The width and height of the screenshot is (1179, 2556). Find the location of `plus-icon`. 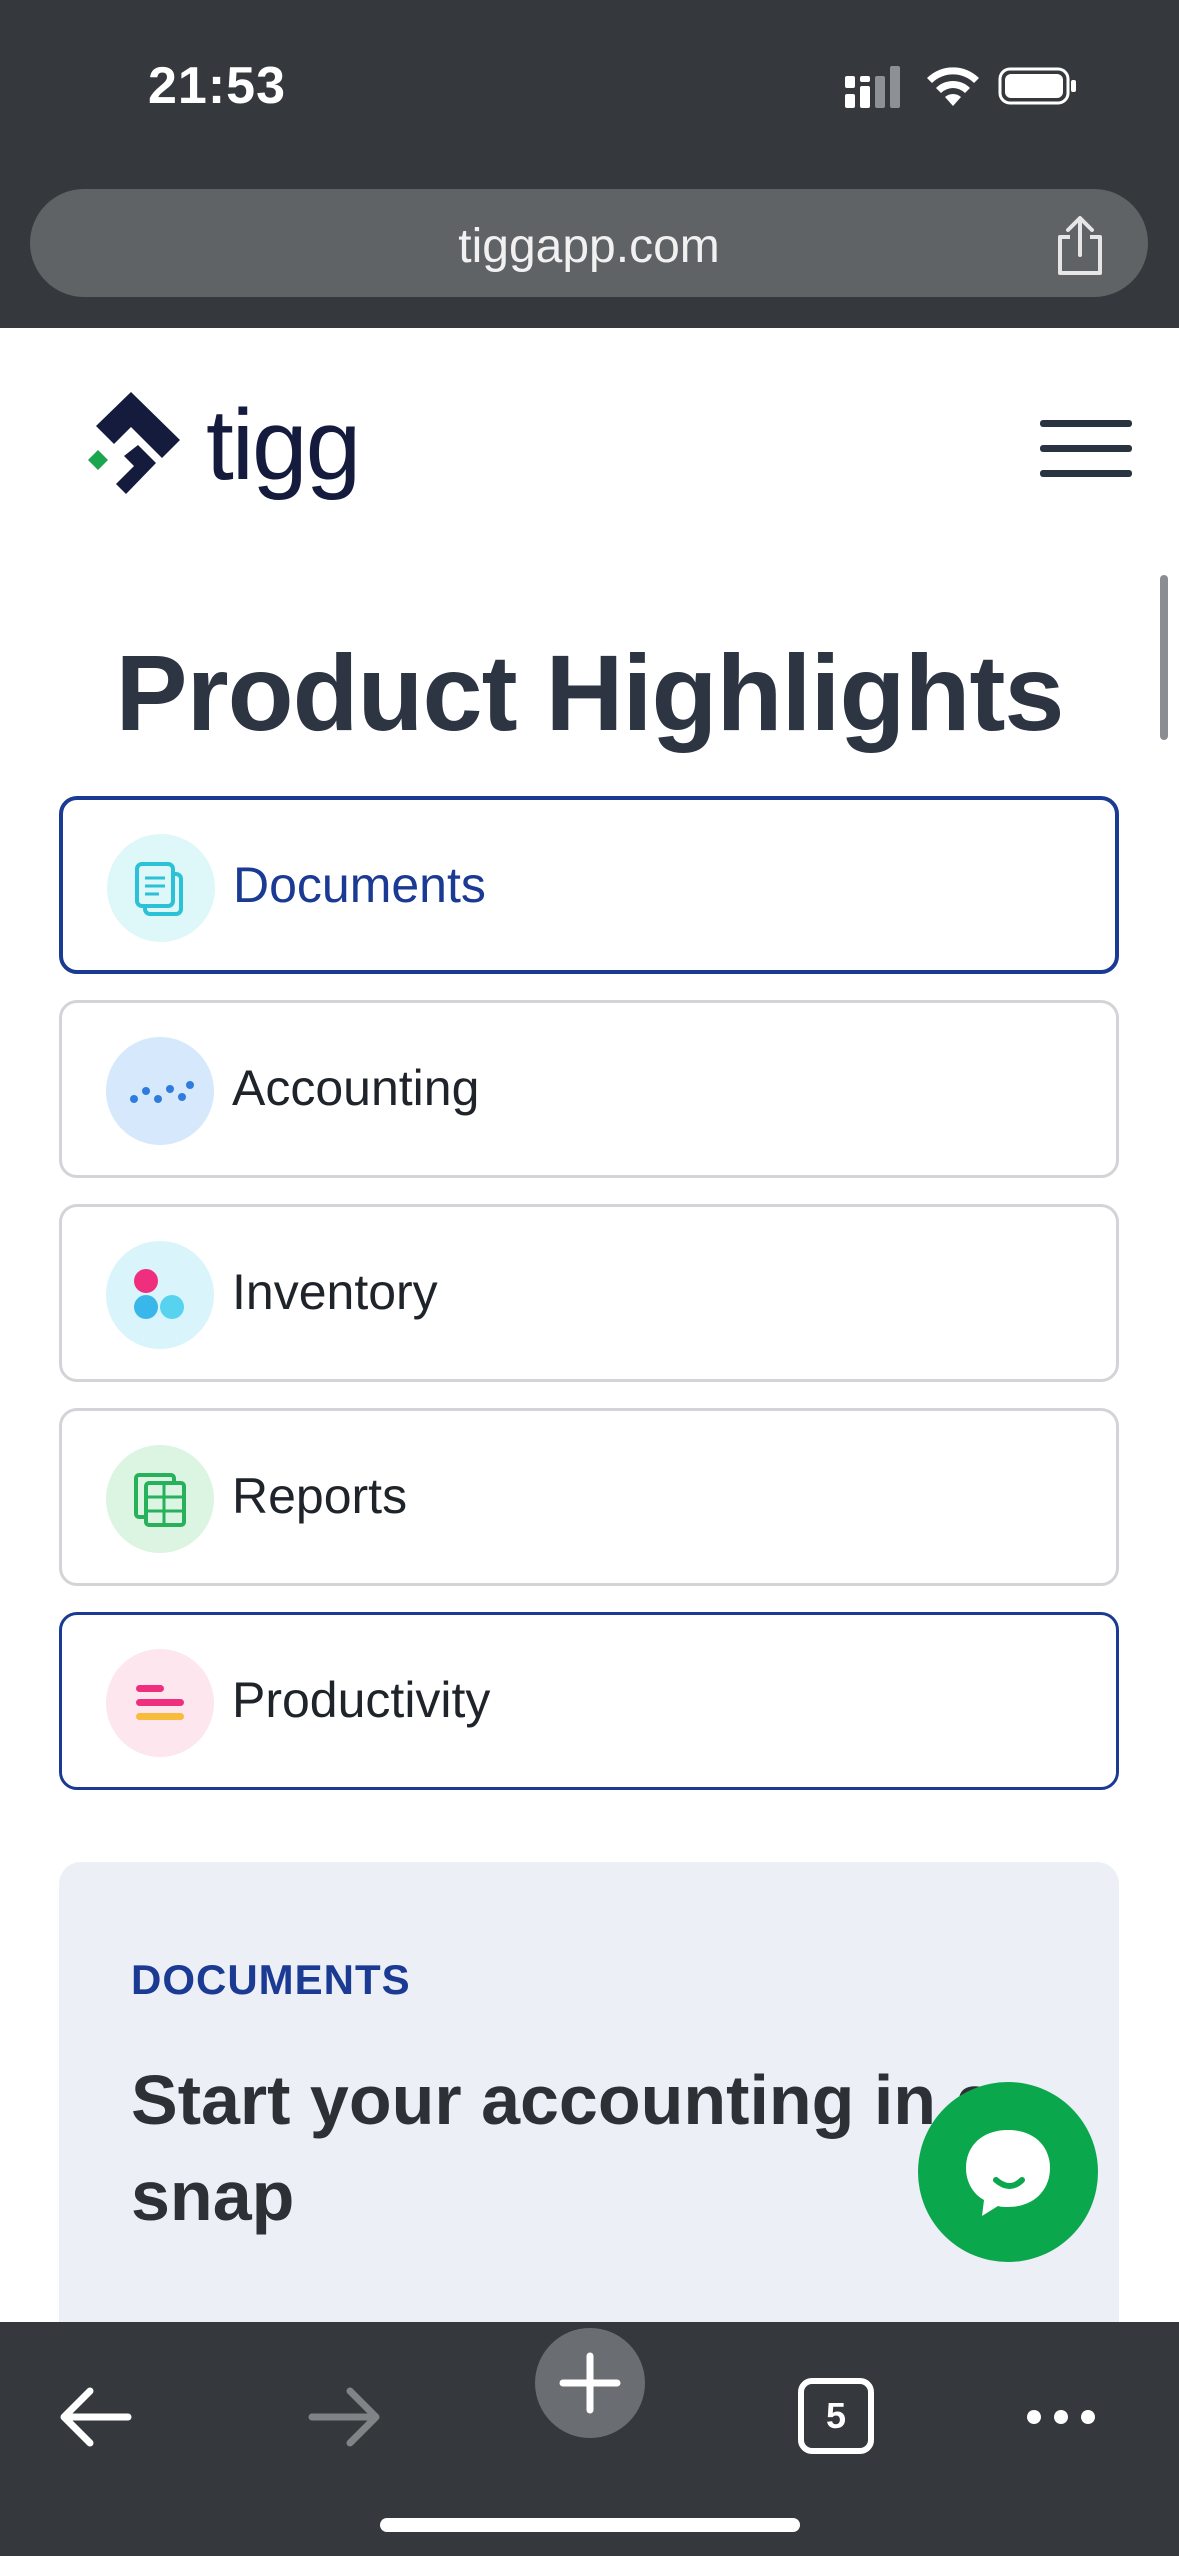

plus-icon is located at coordinates (590, 2383).